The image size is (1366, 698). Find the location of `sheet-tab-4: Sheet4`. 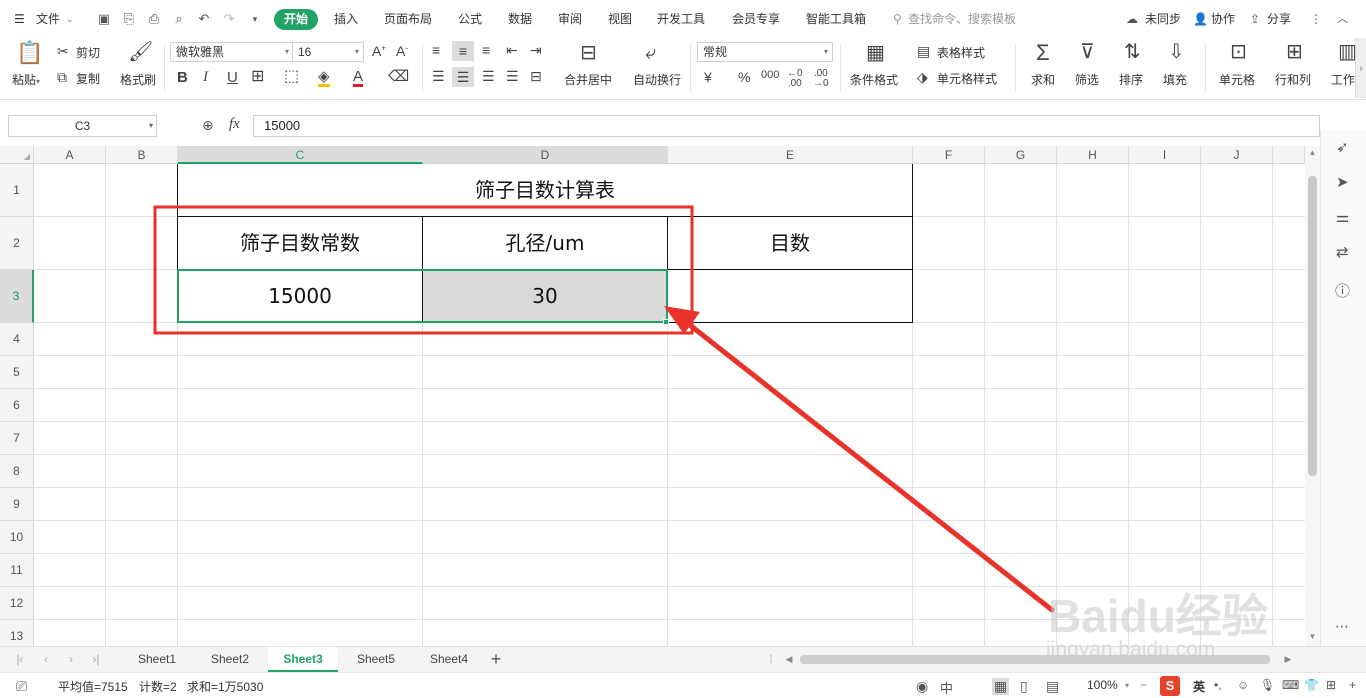

sheet-tab-4: Sheet4 is located at coordinates (449, 659).